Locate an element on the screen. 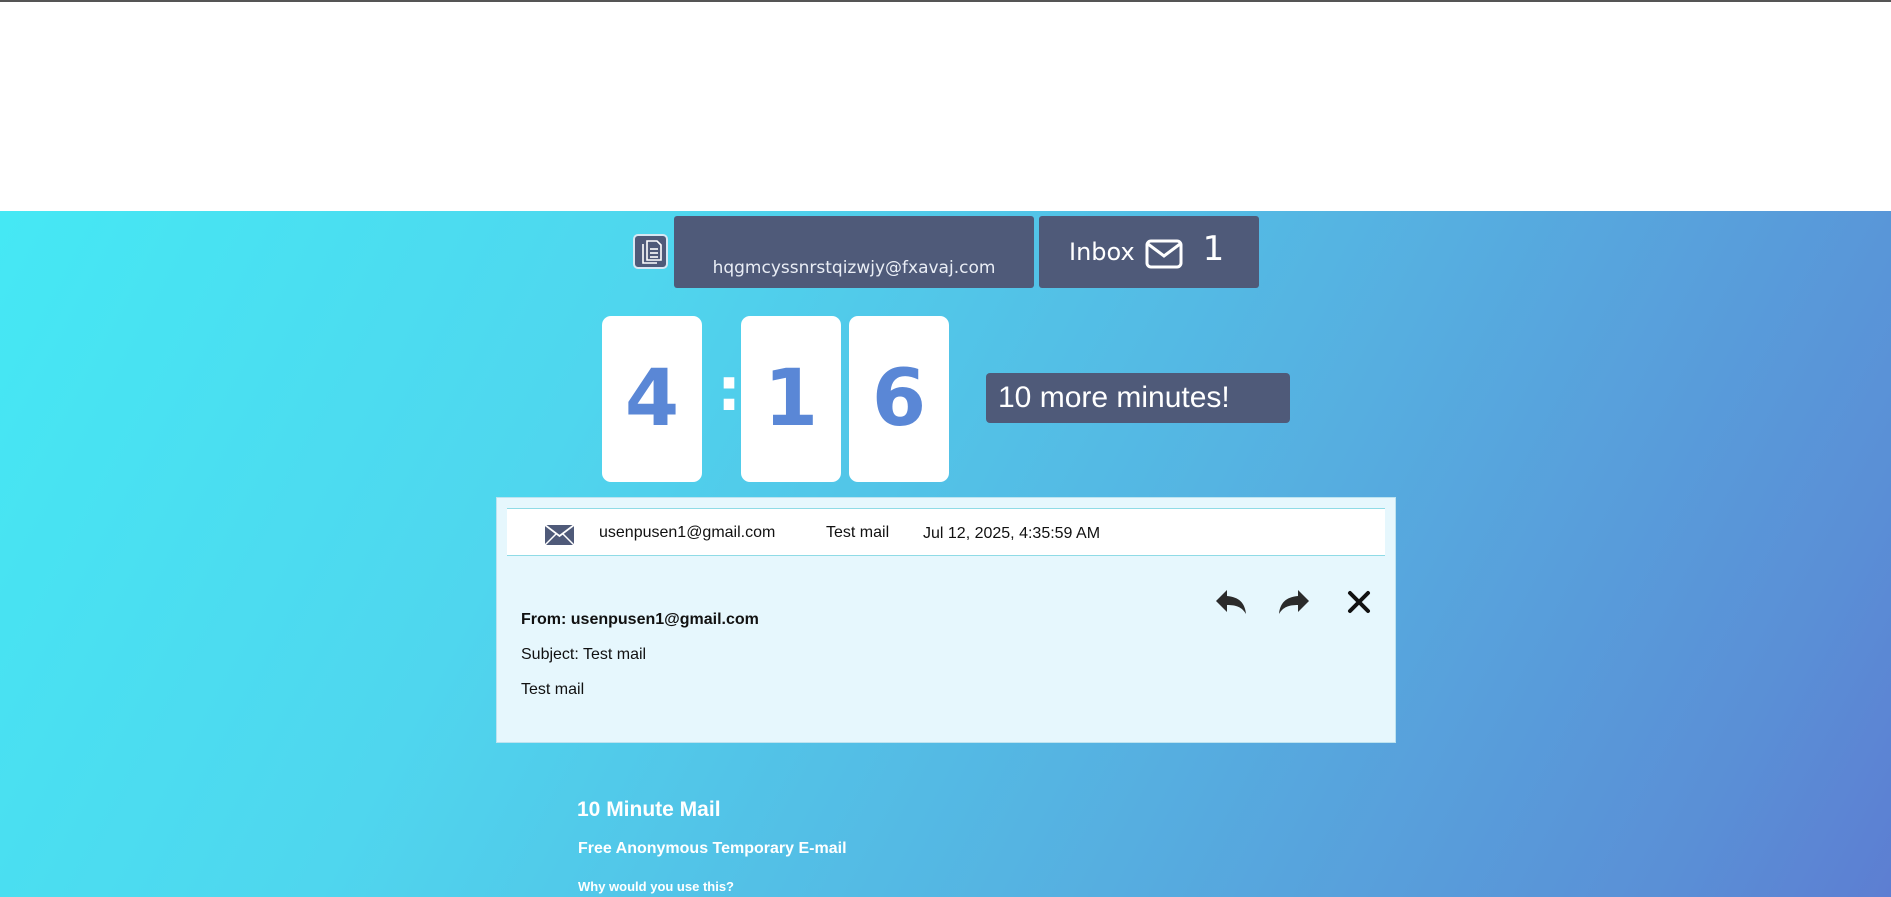 The width and height of the screenshot is (1891, 897). footer-title: 10 Minute Mail is located at coordinates (649, 809).